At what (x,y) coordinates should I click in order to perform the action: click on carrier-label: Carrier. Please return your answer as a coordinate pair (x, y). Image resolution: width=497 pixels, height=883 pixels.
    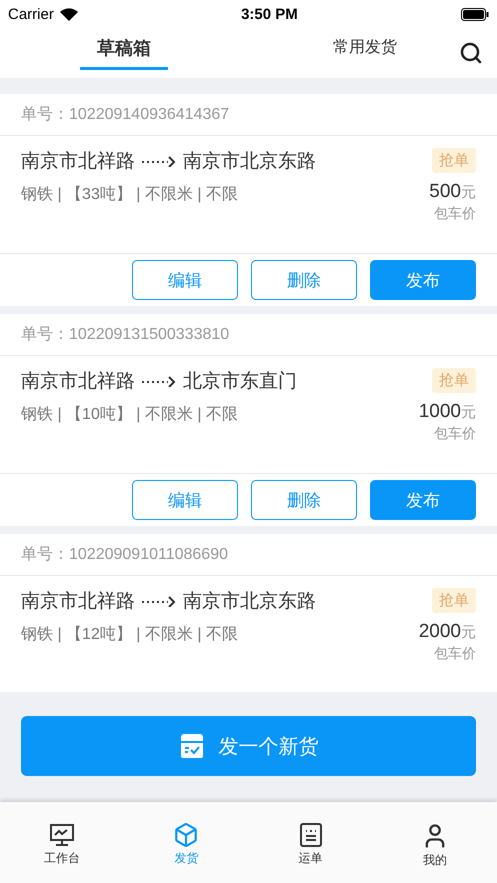
    Looking at the image, I should click on (31, 14).